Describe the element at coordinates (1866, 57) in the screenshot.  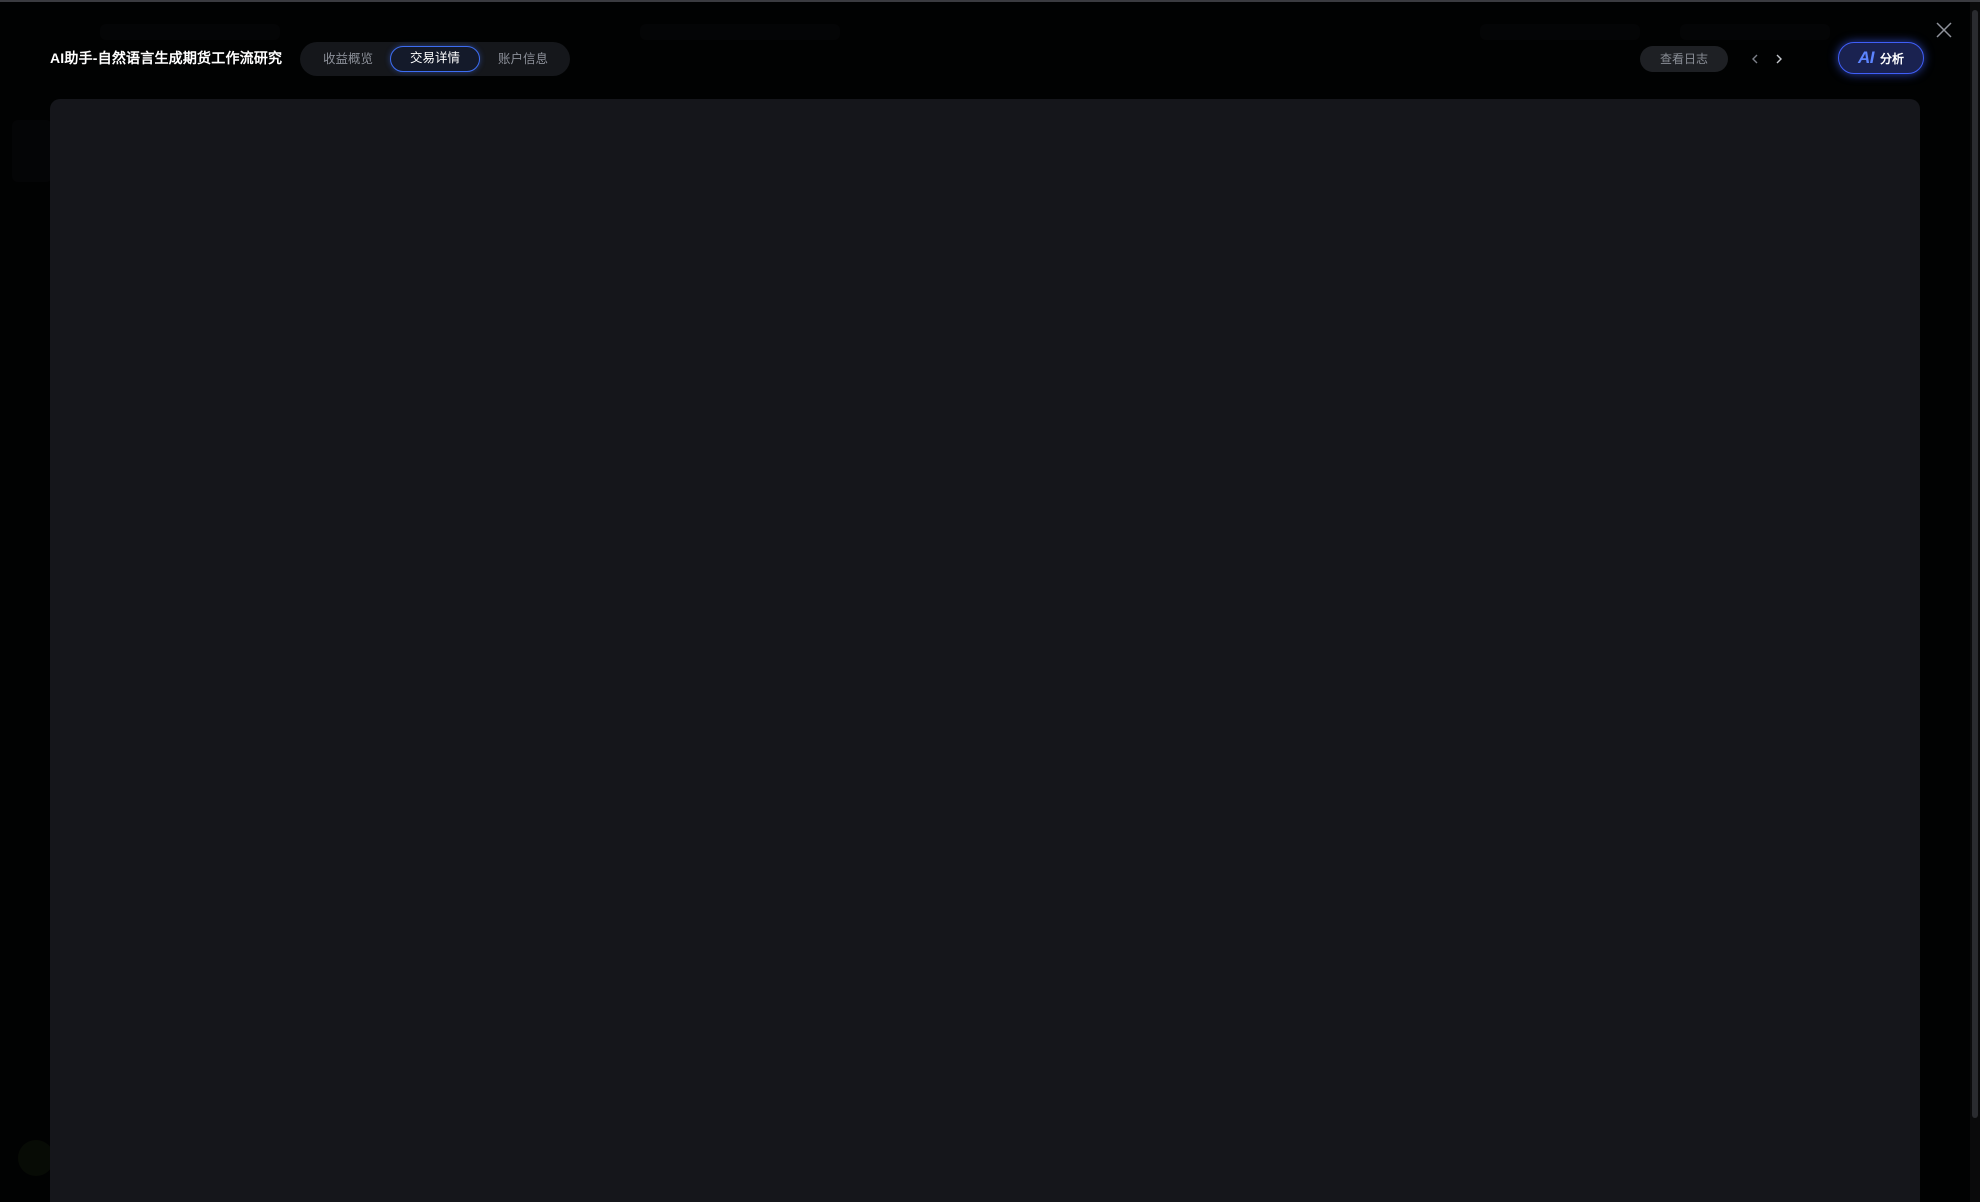
I see `ai-logo-icon: AI` at that location.